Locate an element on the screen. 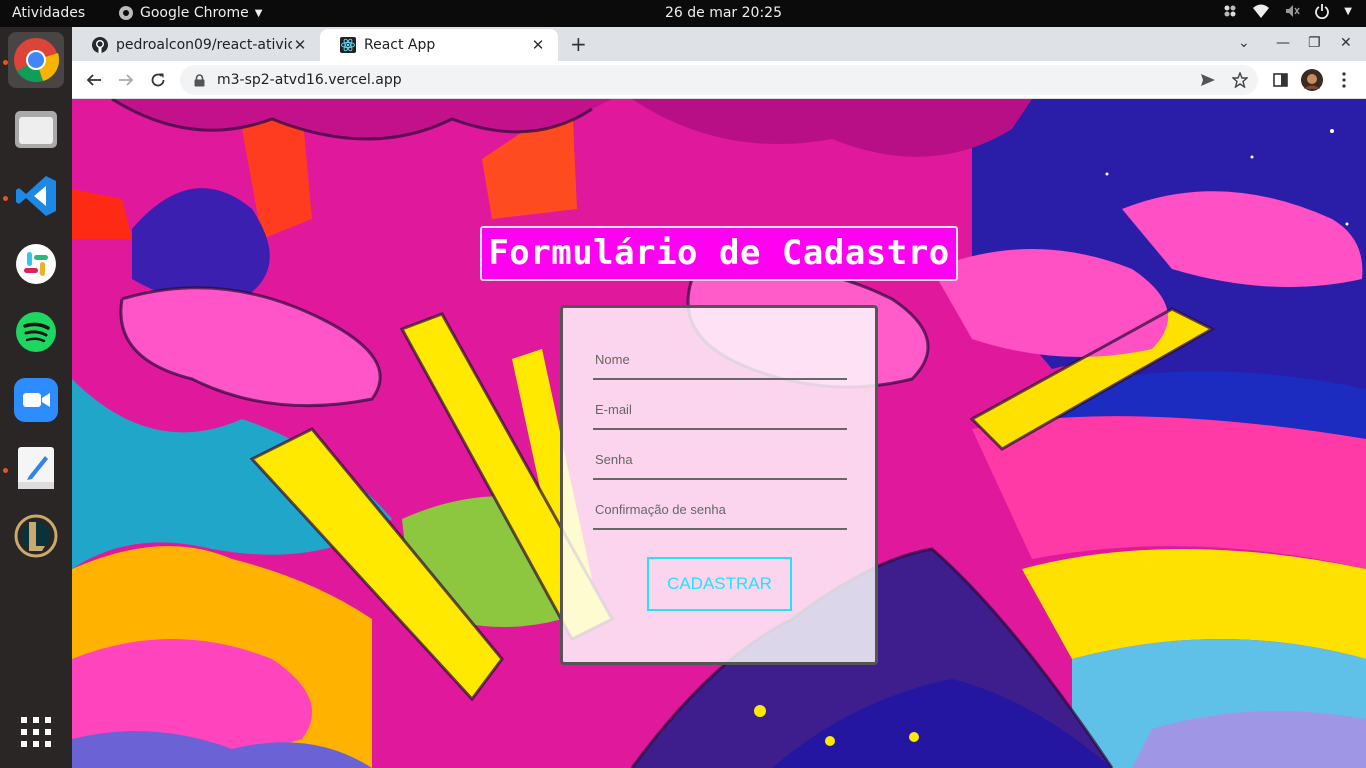 The width and height of the screenshot is (1366, 768). password-field-container is located at coordinates (720, 460).